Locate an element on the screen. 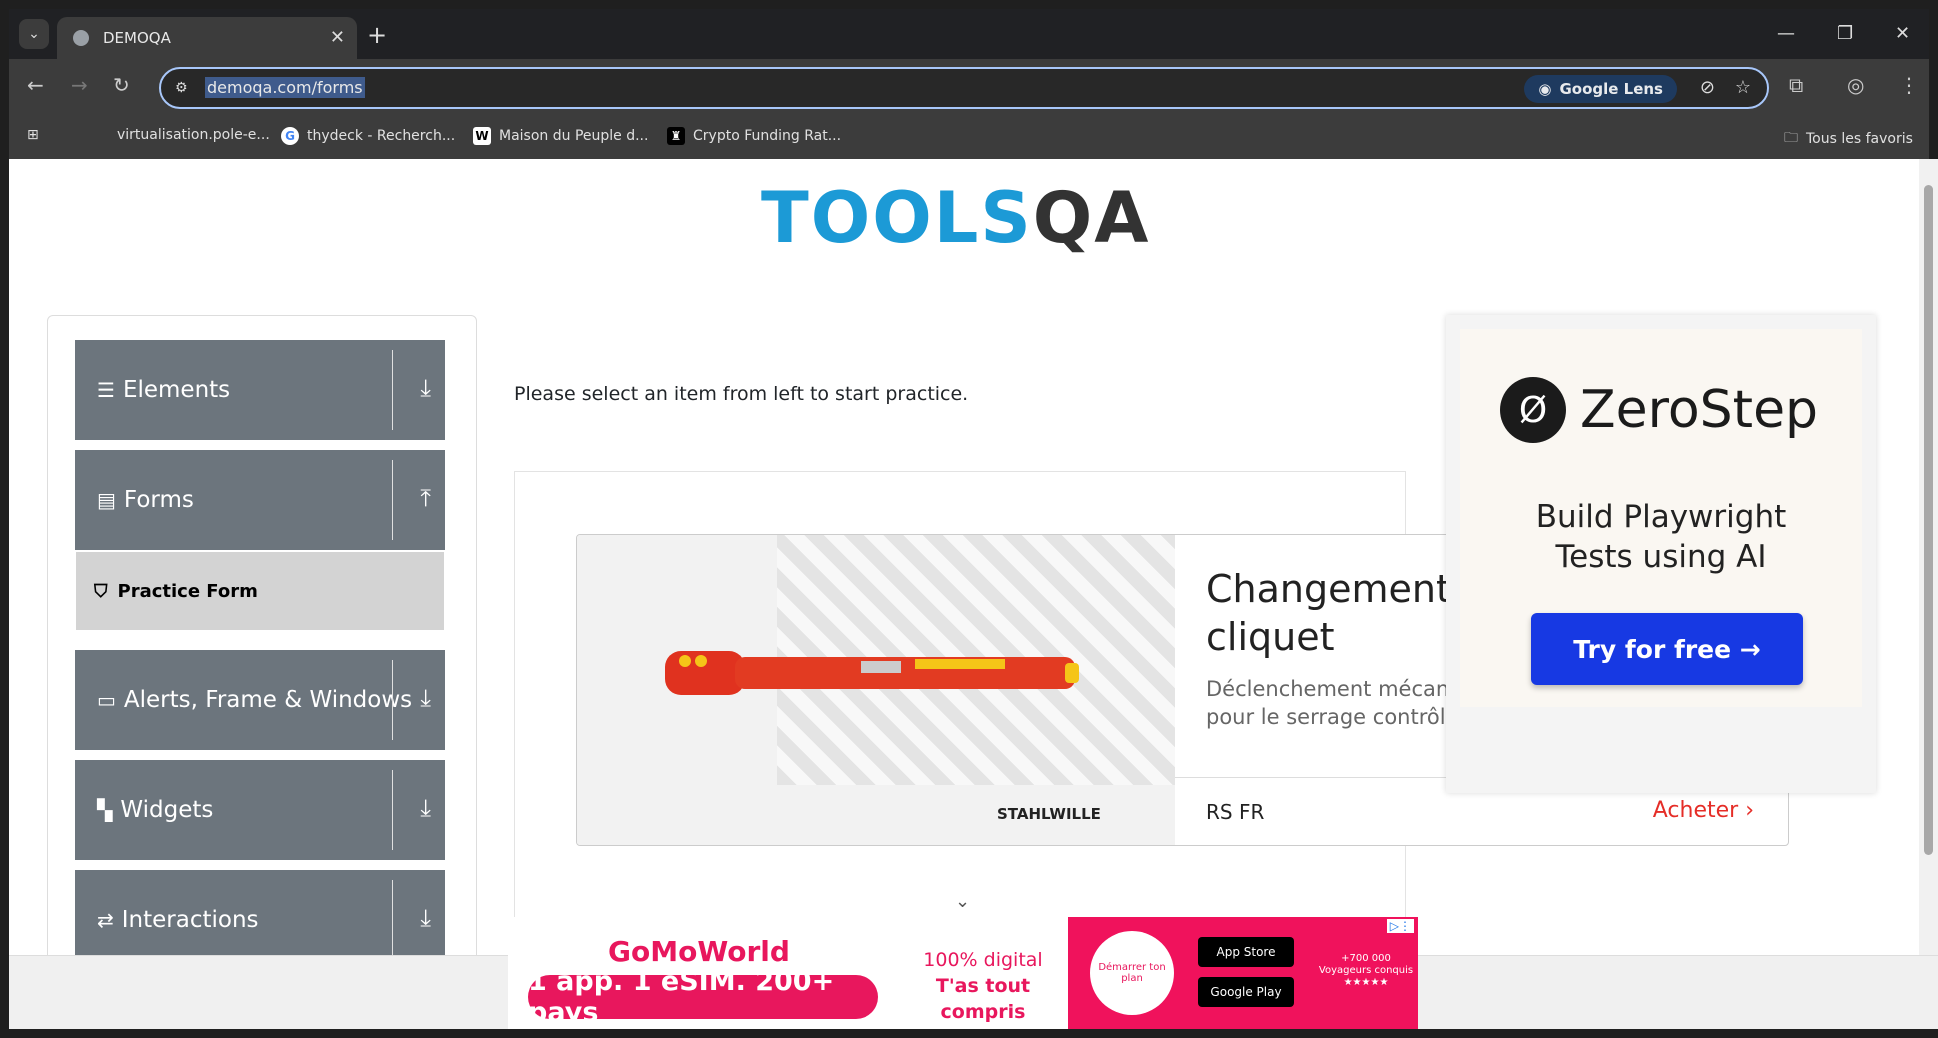  adchoices-icon: ▷⋮ is located at coordinates (1400, 926).